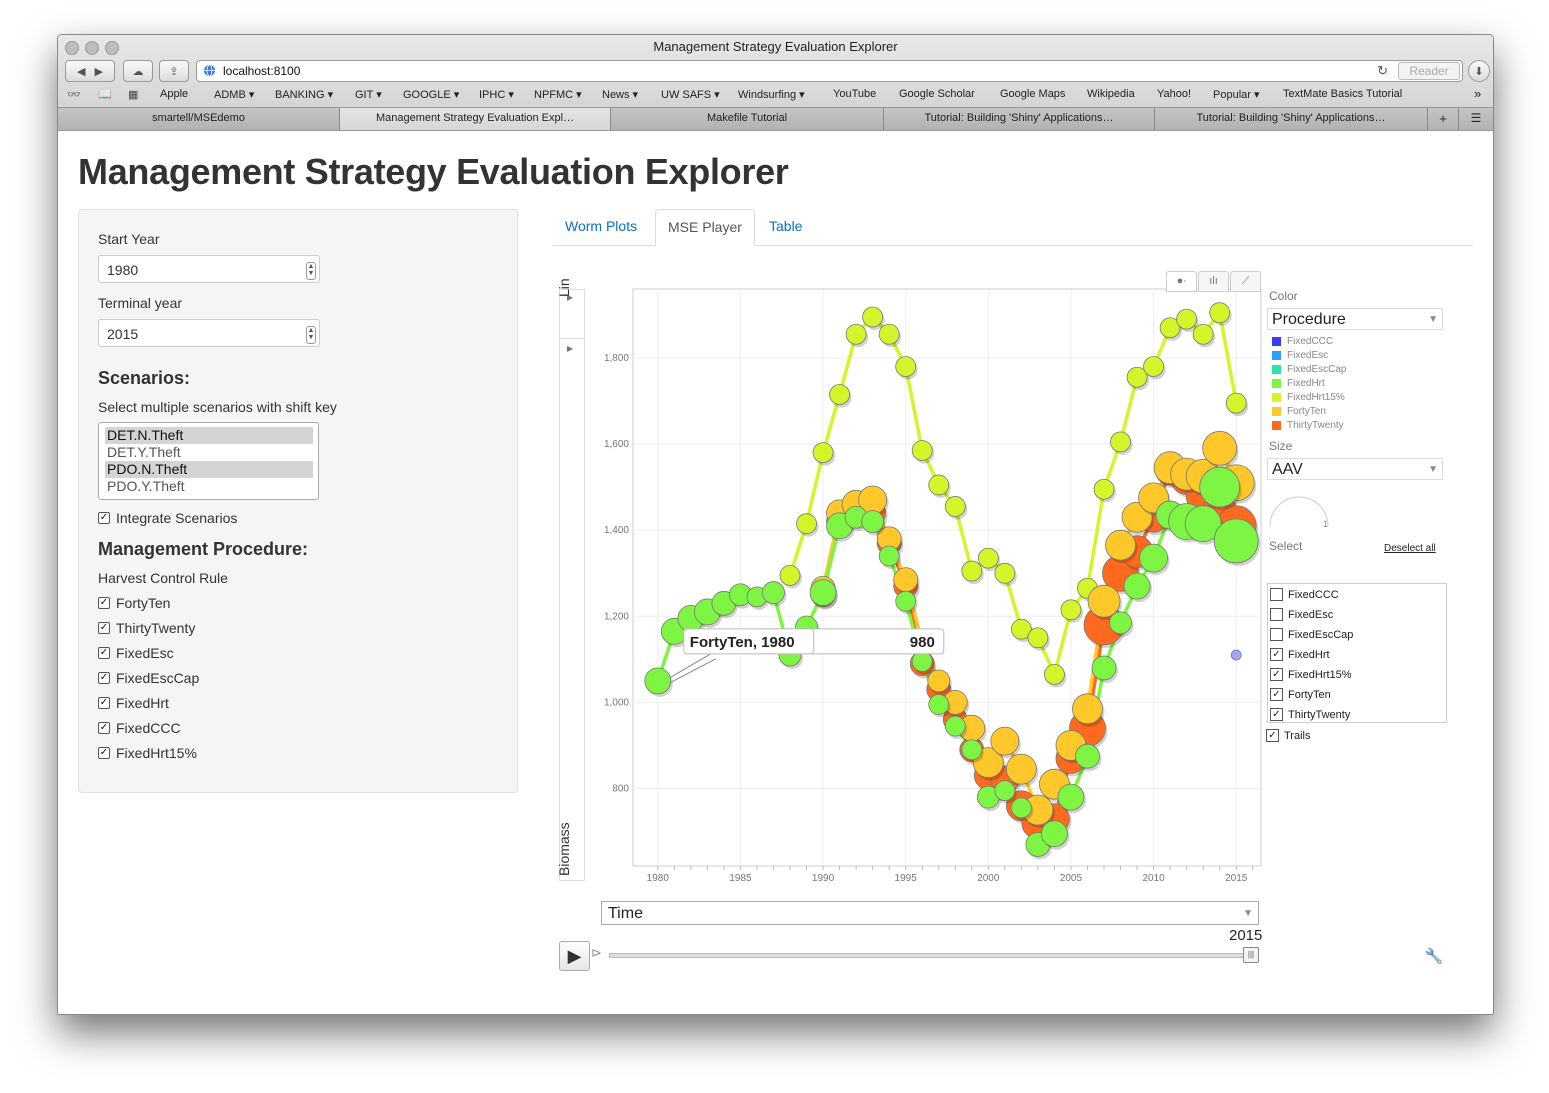 The width and height of the screenshot is (1549, 1093). Describe the element at coordinates (311, 271) in the screenshot. I see `start-year-spinner-icon: ▲ ▼` at that location.